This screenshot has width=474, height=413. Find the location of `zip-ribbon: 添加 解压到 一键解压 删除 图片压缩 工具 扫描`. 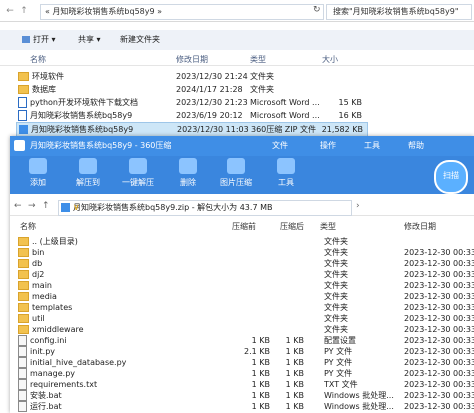

zip-ribbon: 添加 解压到 一键解压 删除 图片压缩 工具 扫描 is located at coordinates (242, 175).